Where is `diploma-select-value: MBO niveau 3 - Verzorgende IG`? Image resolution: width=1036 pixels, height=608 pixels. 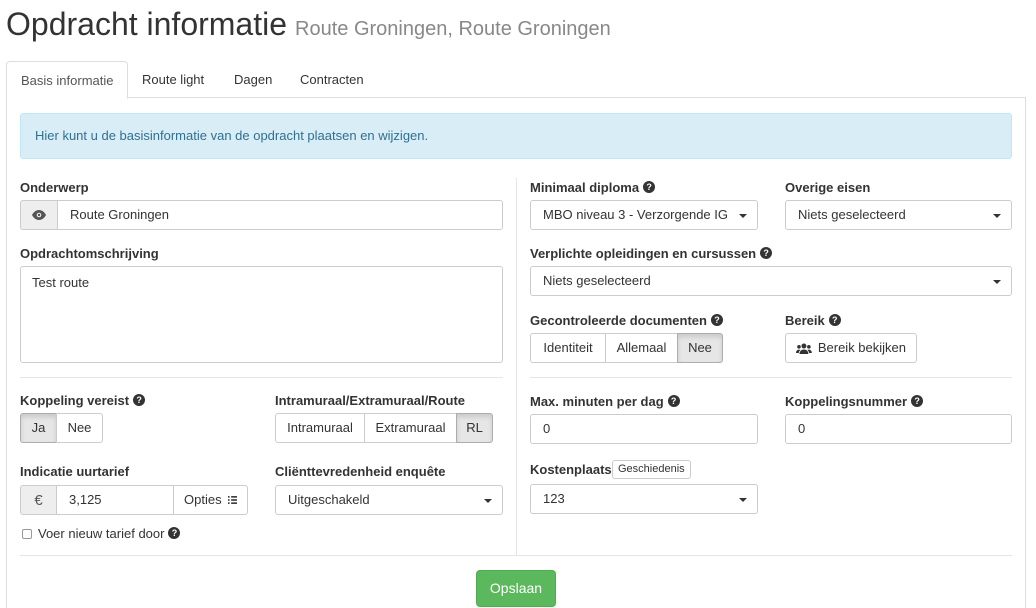 diploma-select-value: MBO niveau 3 - Verzorgende IG is located at coordinates (635, 214).